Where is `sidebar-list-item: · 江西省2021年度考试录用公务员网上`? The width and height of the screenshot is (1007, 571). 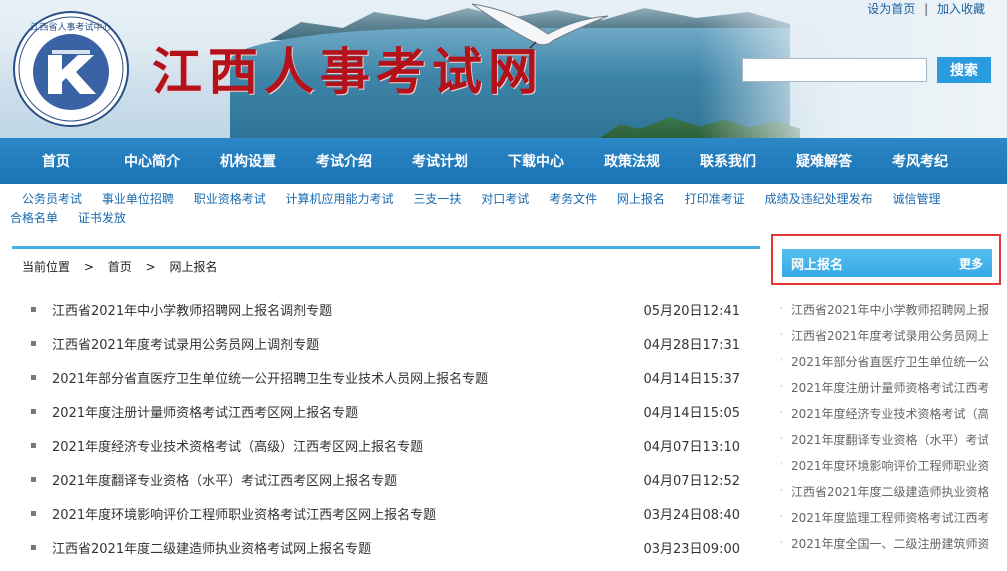 sidebar-list-item: · 江西省2021年度考试录用公务员网上 is located at coordinates (884, 335).